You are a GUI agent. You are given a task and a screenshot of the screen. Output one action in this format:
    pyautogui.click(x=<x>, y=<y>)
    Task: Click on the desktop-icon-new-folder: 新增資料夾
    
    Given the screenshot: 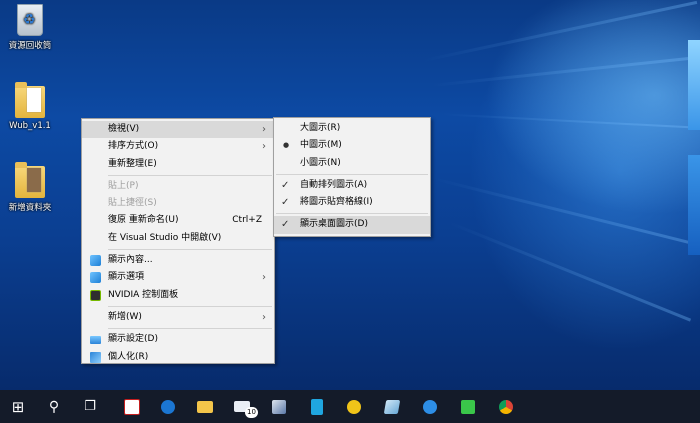 What is the action you would take?
    pyautogui.click(x=30, y=187)
    